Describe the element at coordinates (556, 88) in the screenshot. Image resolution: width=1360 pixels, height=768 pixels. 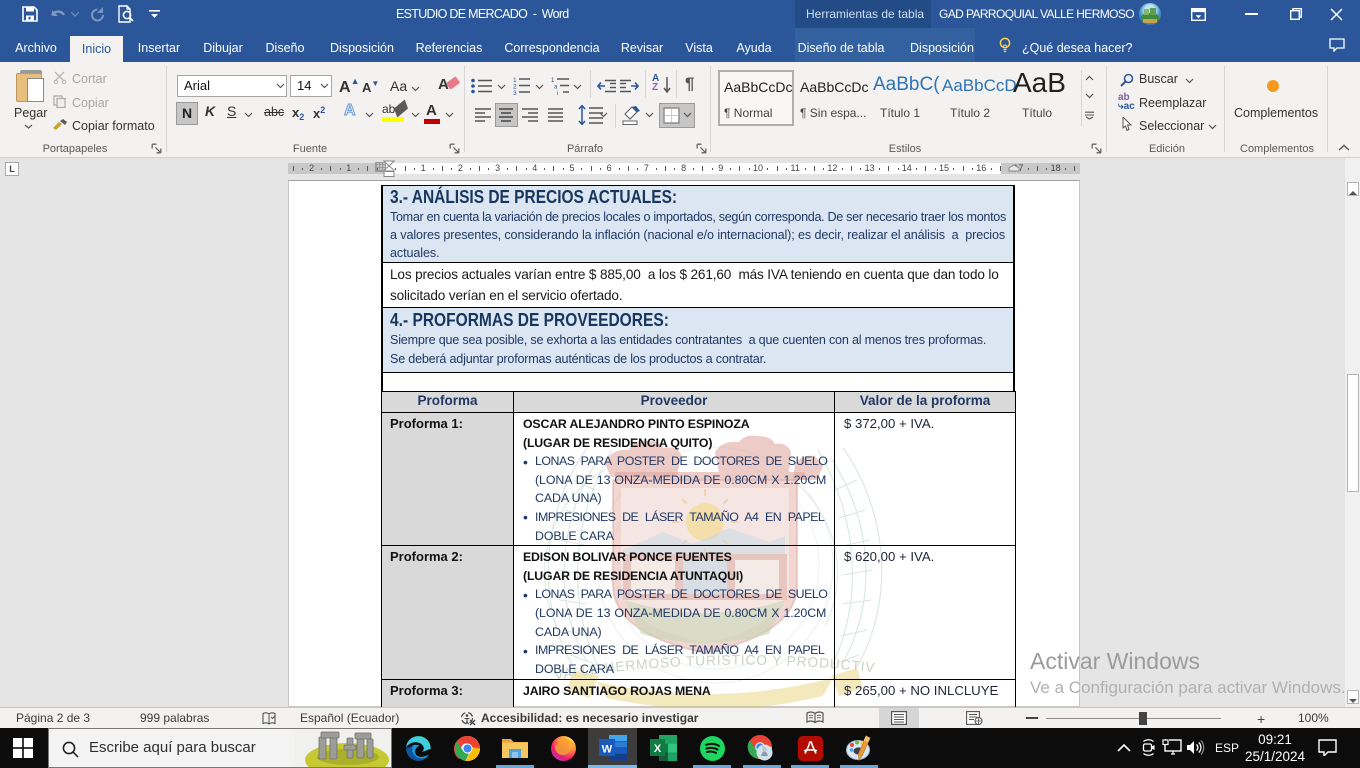
I see `svg-text: a` at that location.